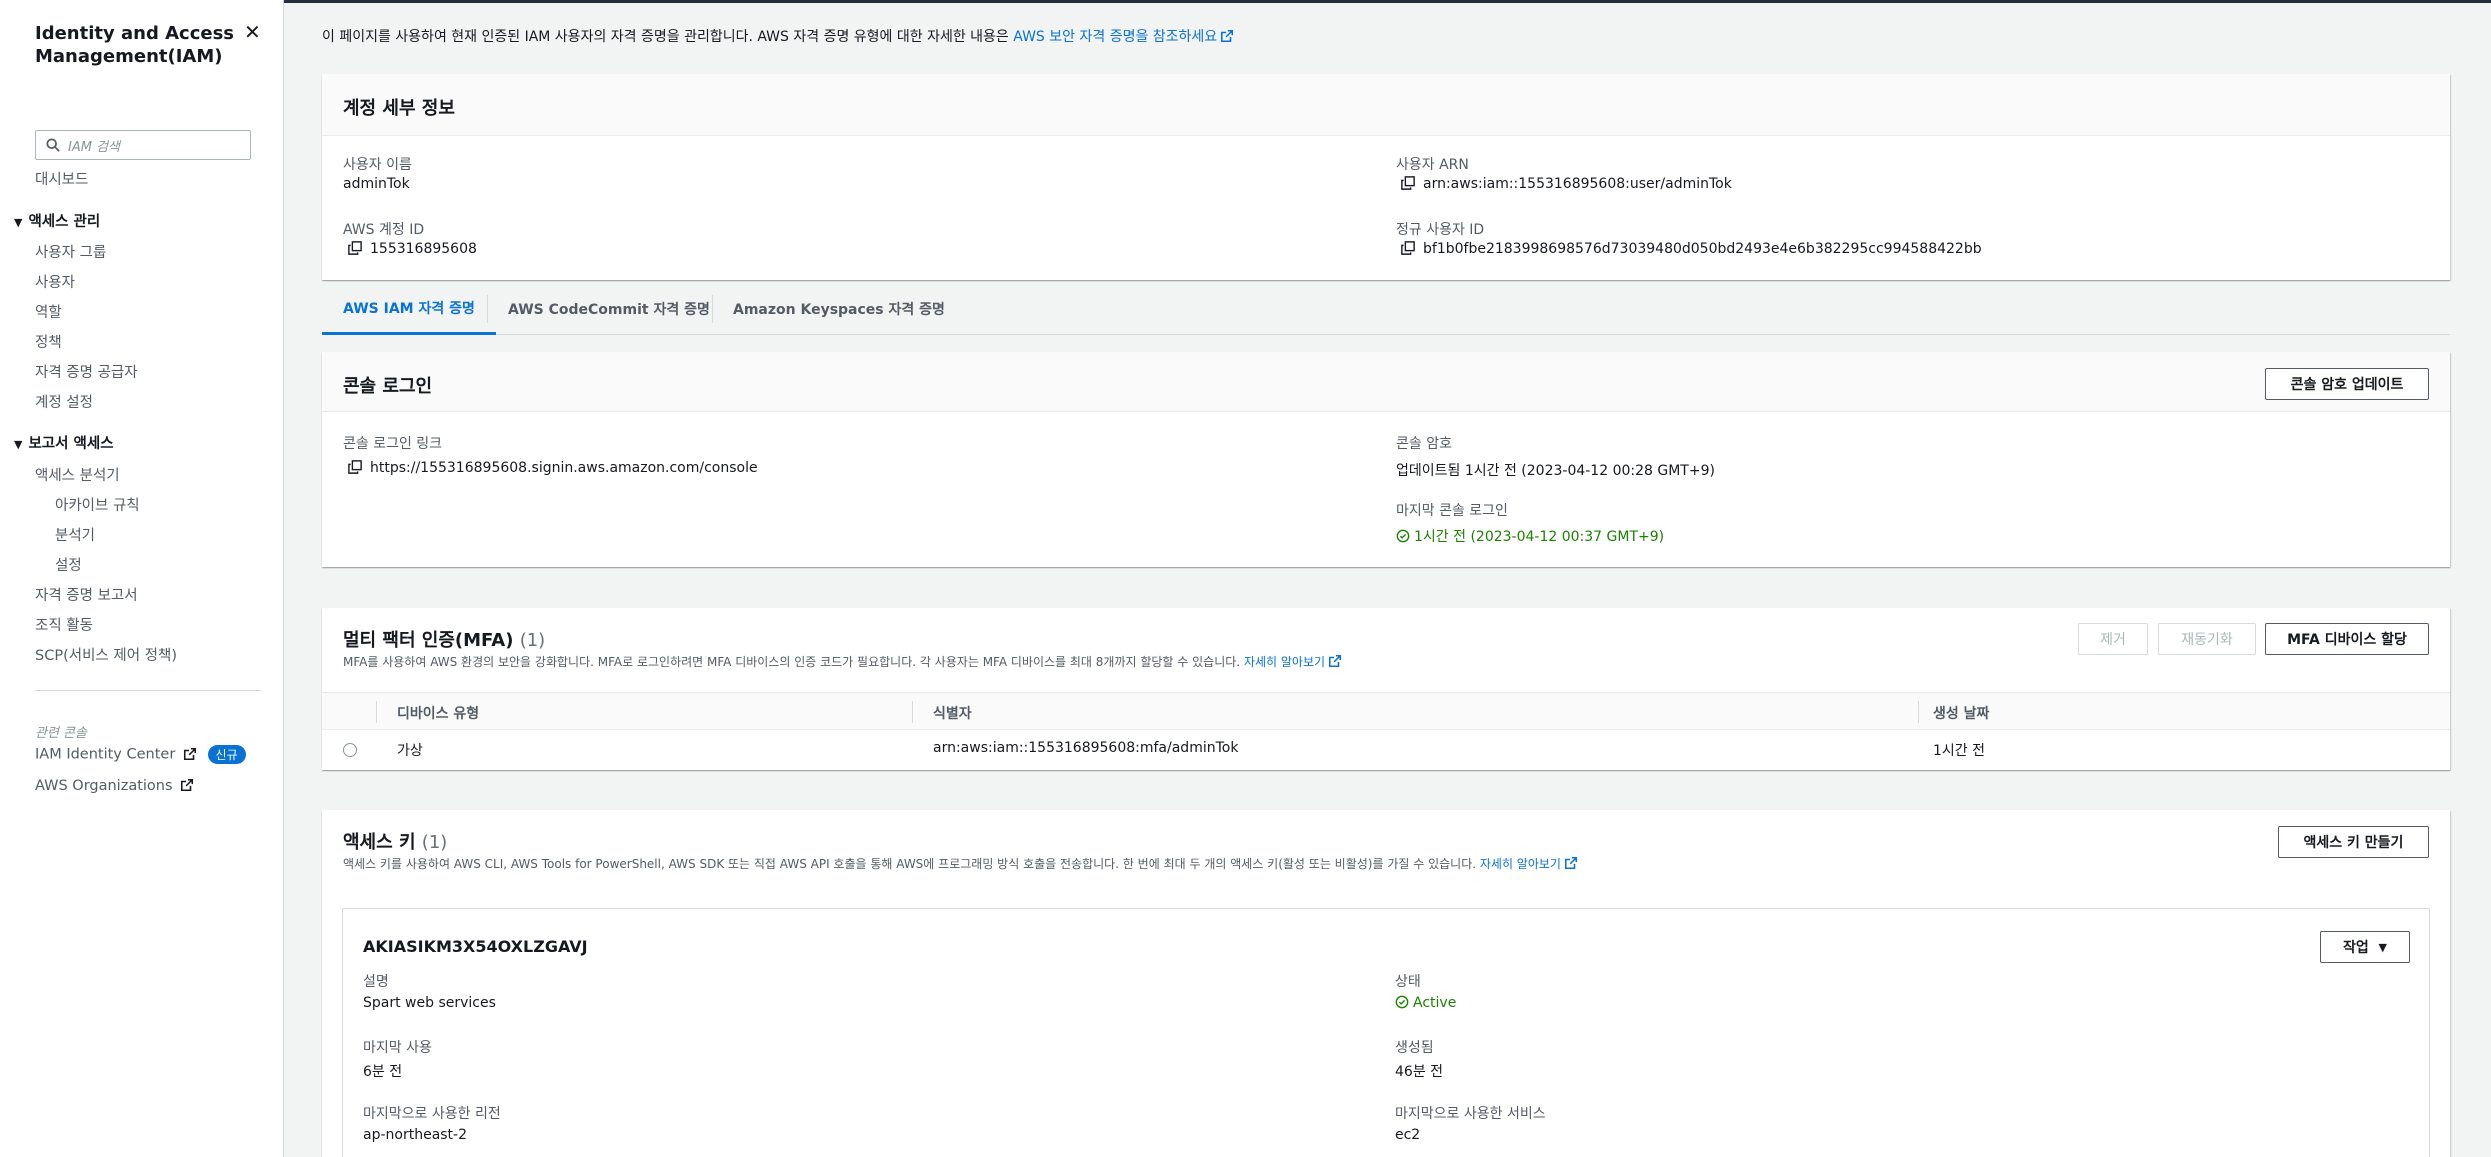 This screenshot has height=1157, width=2491. Describe the element at coordinates (86, 594) in the screenshot. I see `sidebar-item-credential-report: 자격 증명 보고서` at that location.